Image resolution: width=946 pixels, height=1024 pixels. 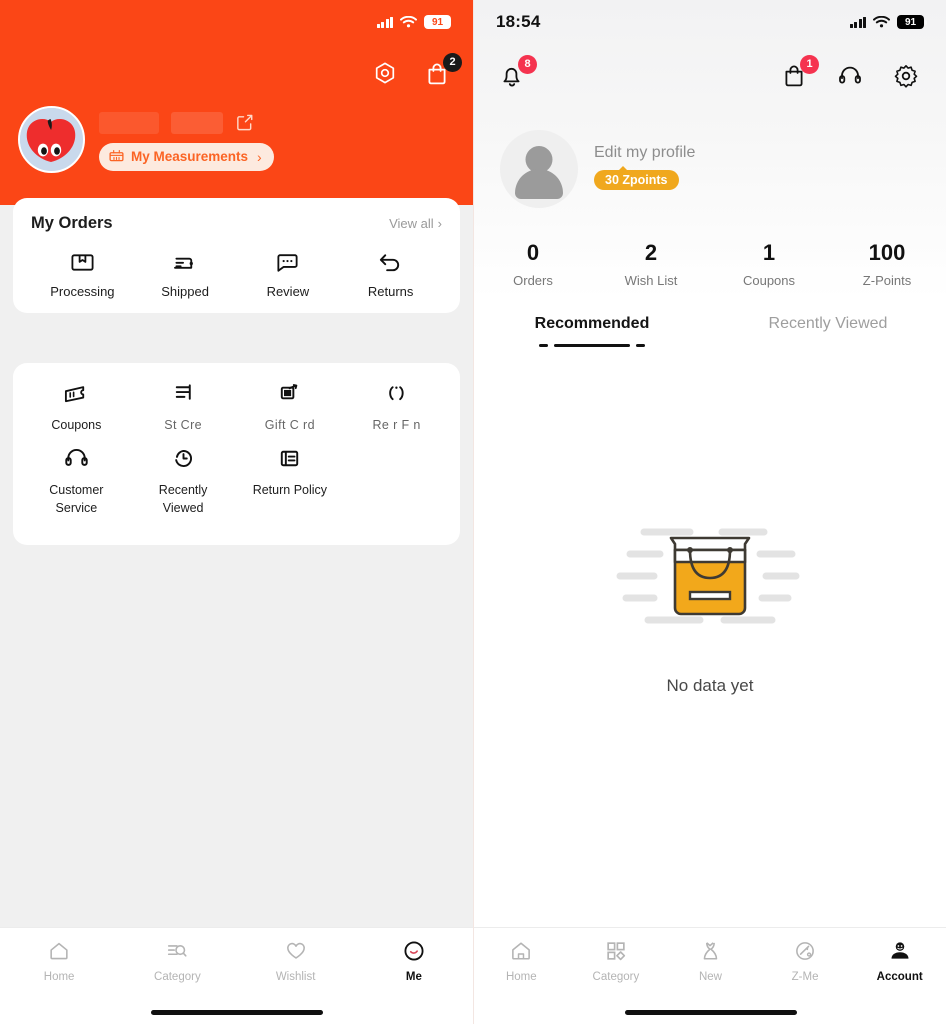 What do you see at coordinates (290, 490) in the screenshot?
I see `service-label: Return Policy` at bounding box center [290, 490].